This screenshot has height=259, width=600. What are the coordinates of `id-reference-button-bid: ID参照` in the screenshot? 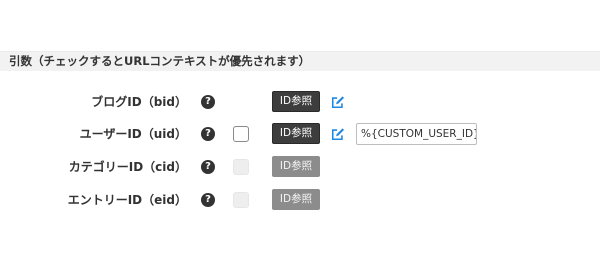 It's located at (296, 101).